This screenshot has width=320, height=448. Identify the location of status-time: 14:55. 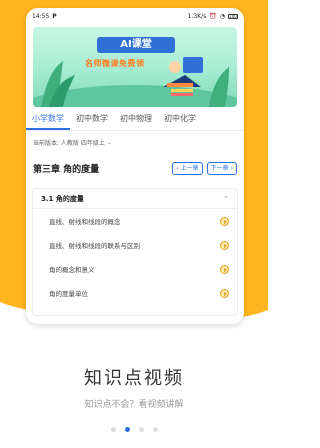
(41, 16).